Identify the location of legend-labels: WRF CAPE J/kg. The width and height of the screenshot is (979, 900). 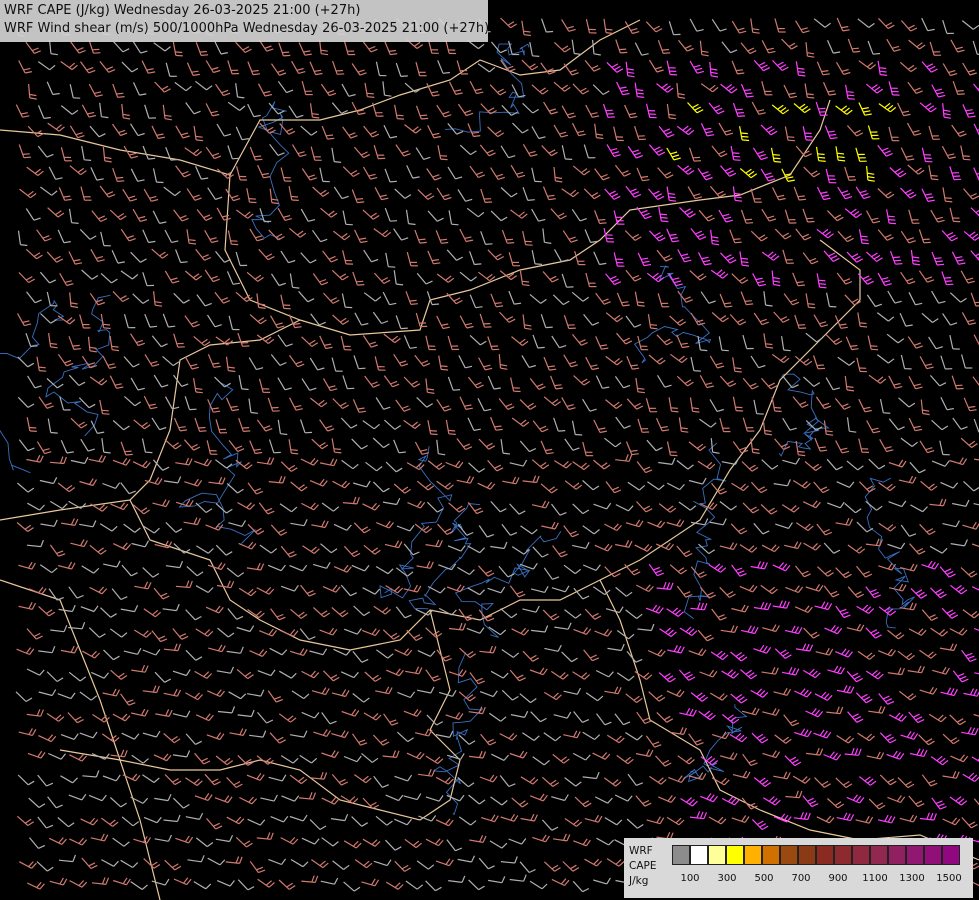
(642, 866).